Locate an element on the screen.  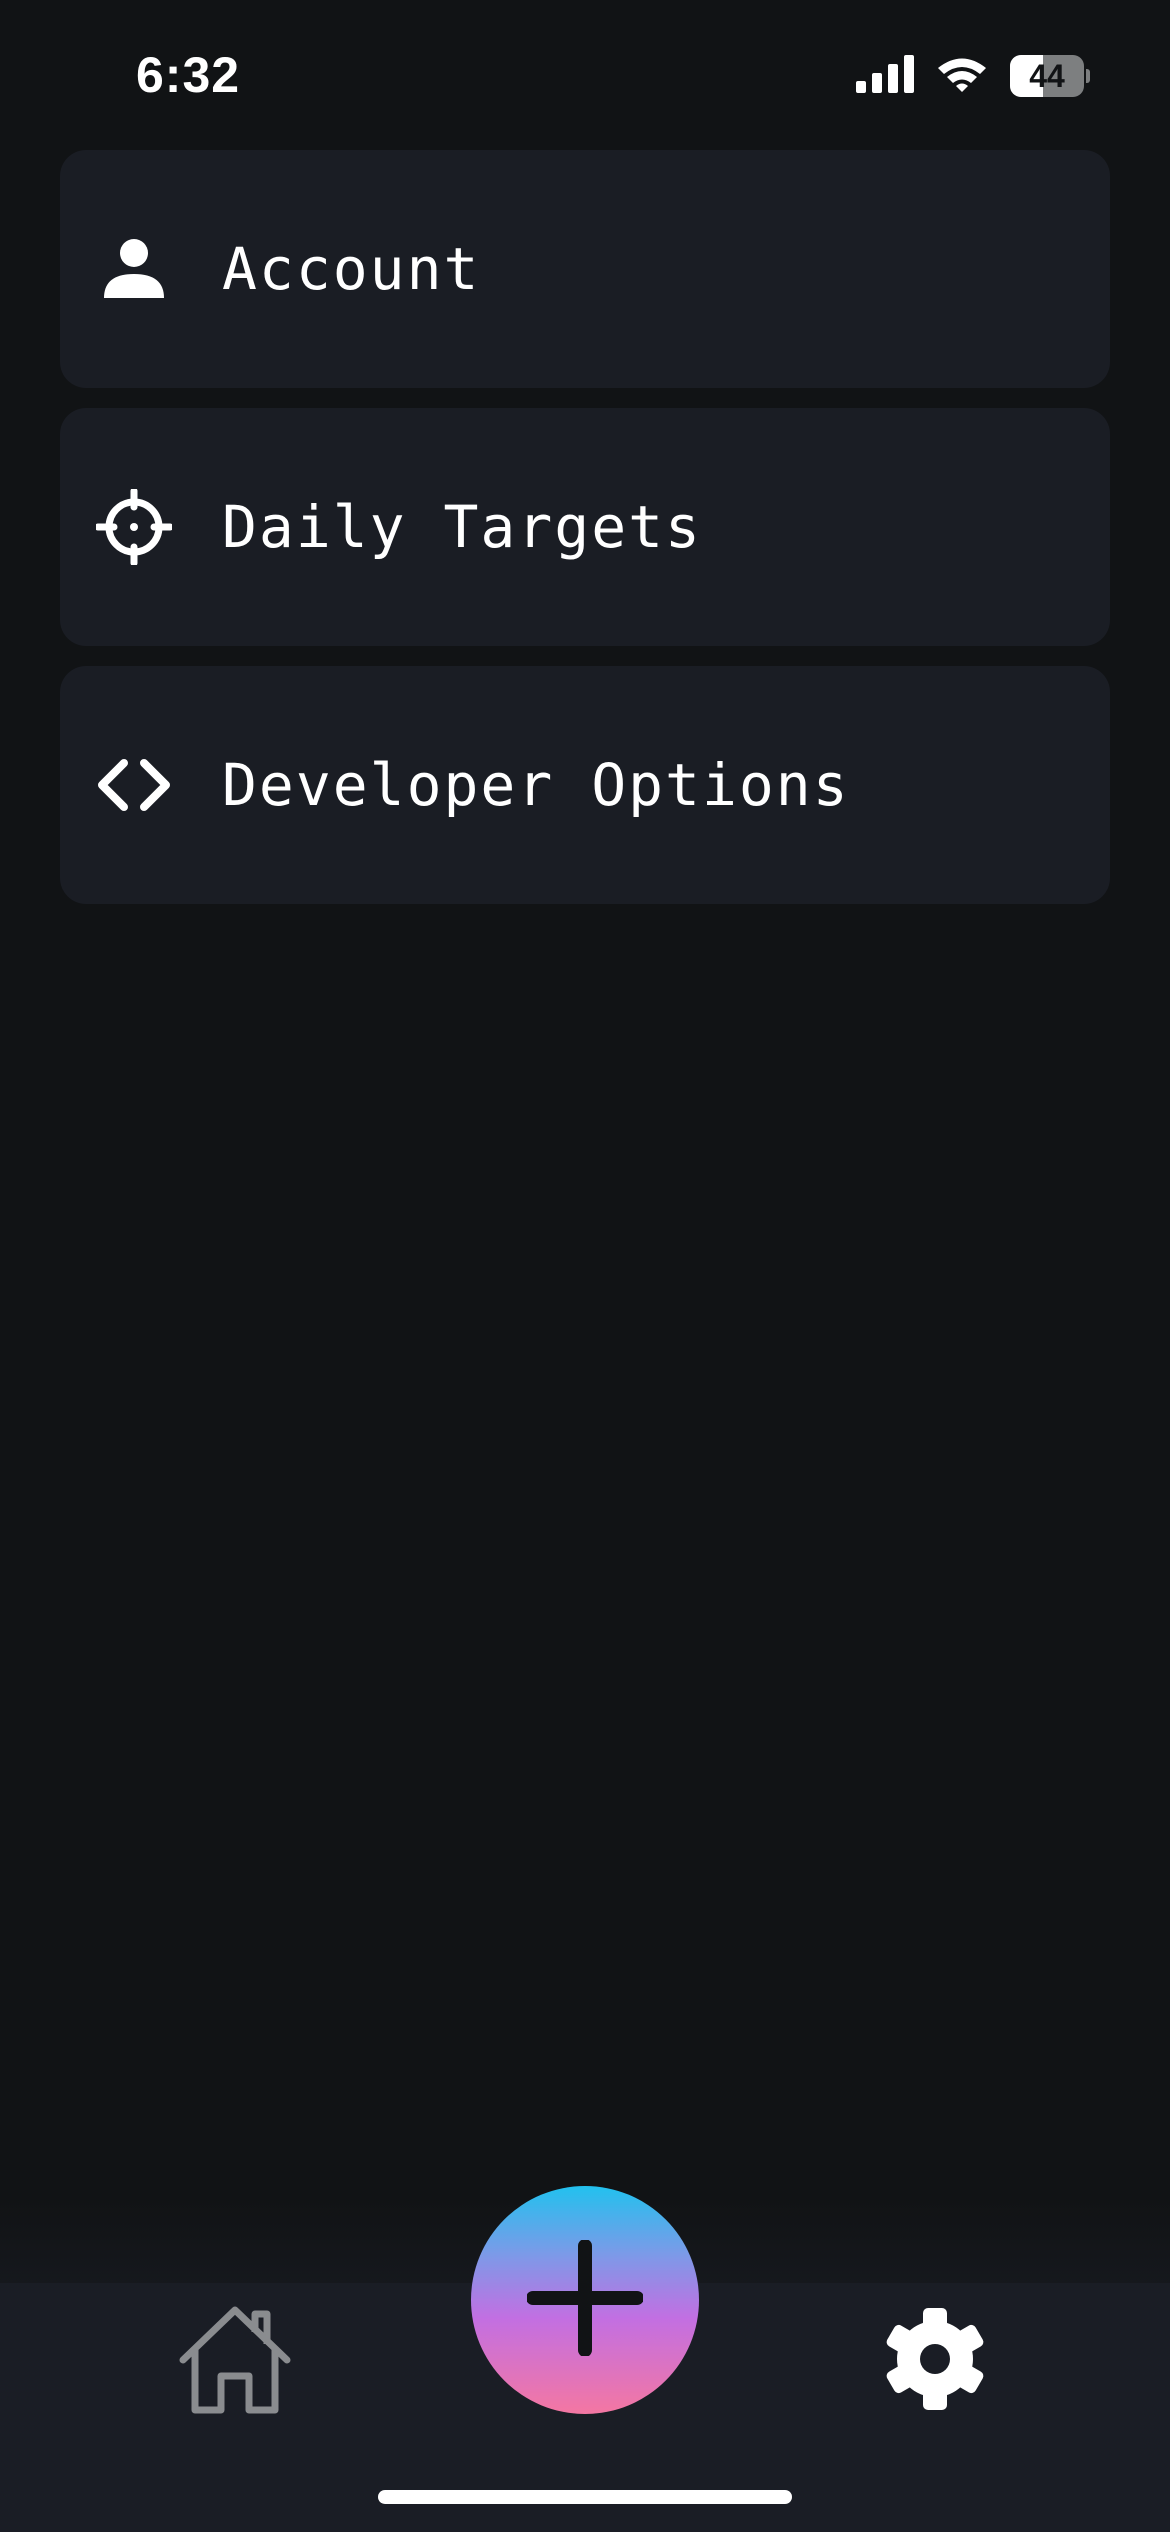
tab-home is located at coordinates (235, 2361).